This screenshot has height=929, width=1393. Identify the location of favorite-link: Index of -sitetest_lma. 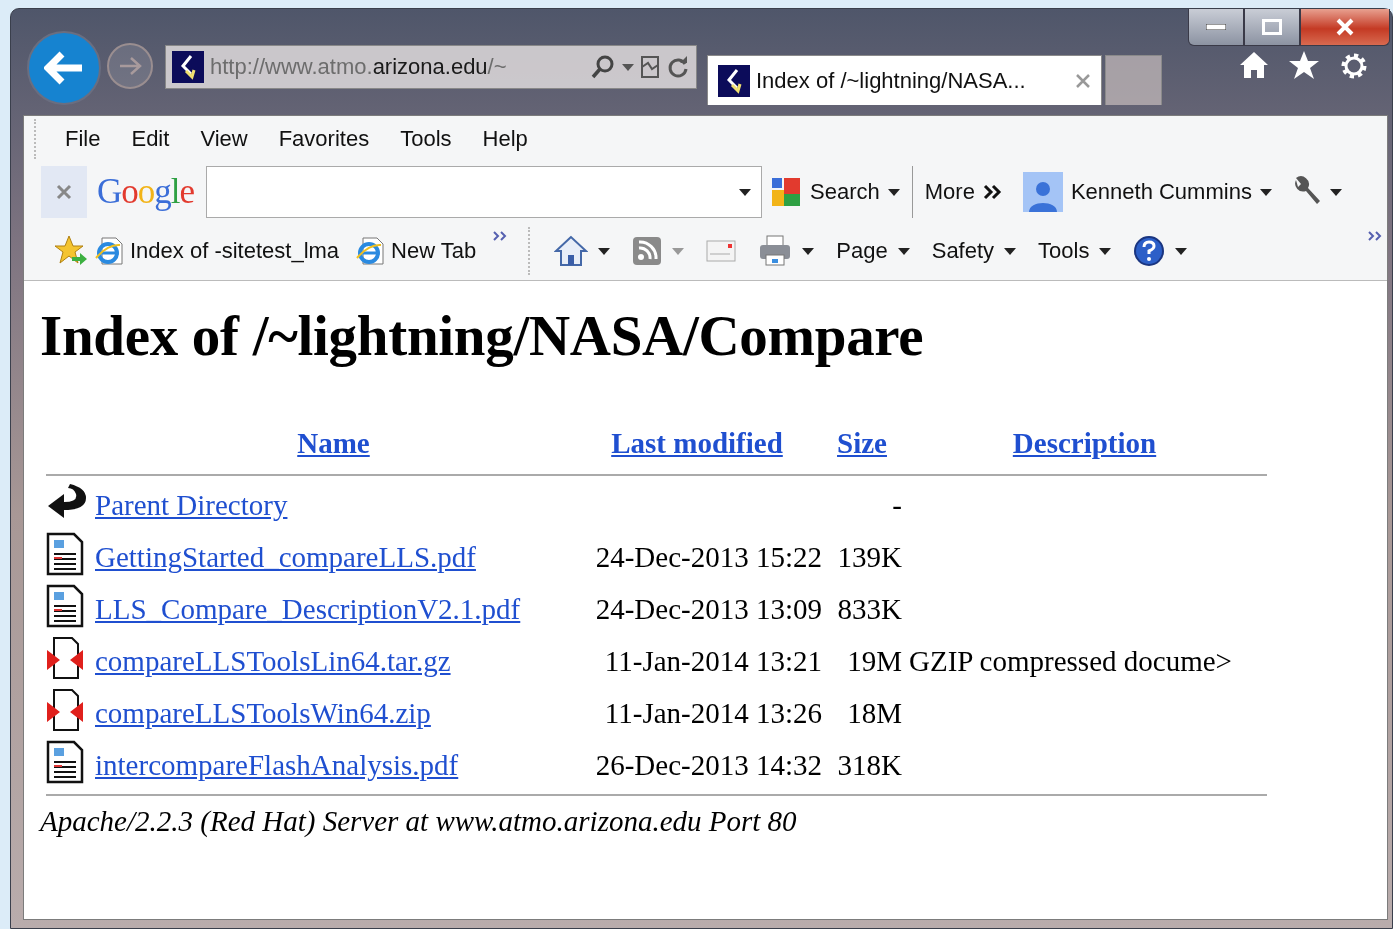
(217, 251).